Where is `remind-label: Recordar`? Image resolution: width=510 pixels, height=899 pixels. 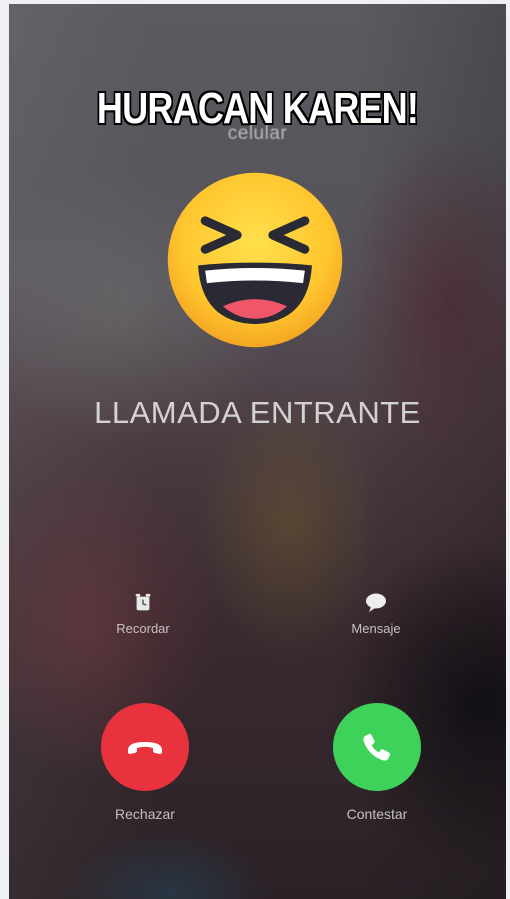 remind-label: Recordar is located at coordinates (143, 628).